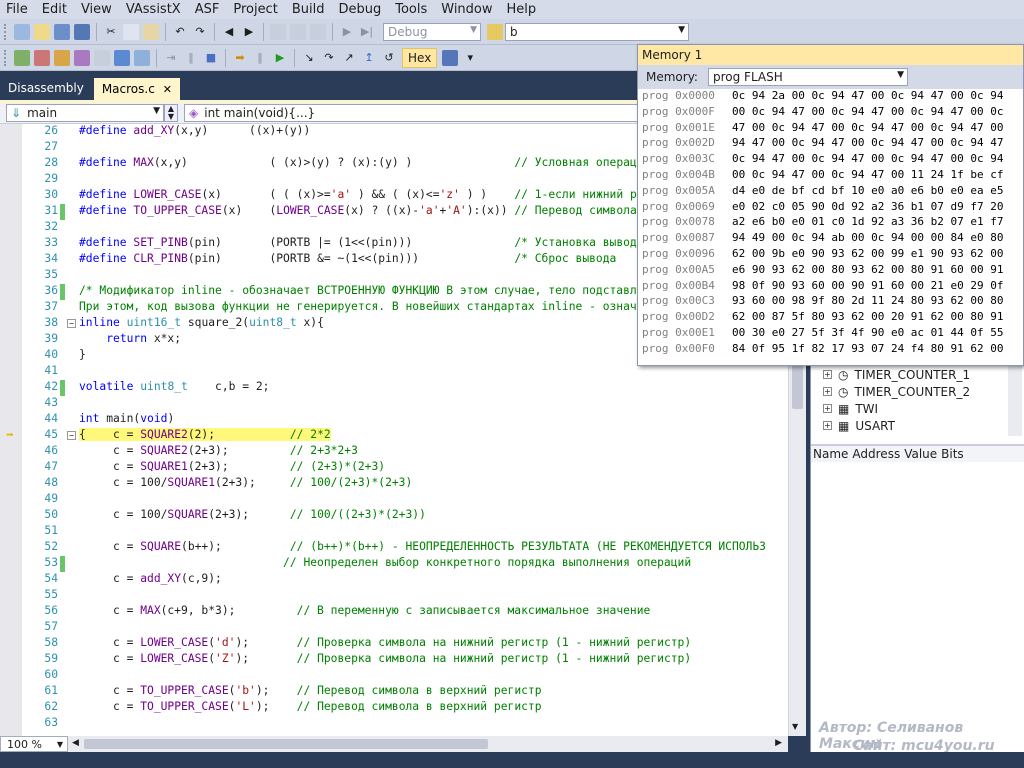 This screenshot has height=768, width=1024. I want to click on save-all-icon, so click(82, 31).